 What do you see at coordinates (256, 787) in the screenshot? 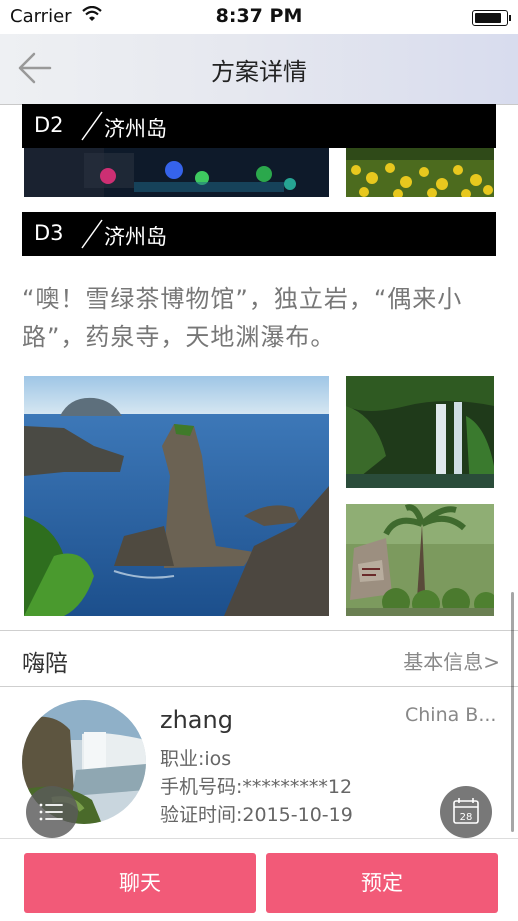
I see `guide-phone: 手机号码:*********12` at bounding box center [256, 787].